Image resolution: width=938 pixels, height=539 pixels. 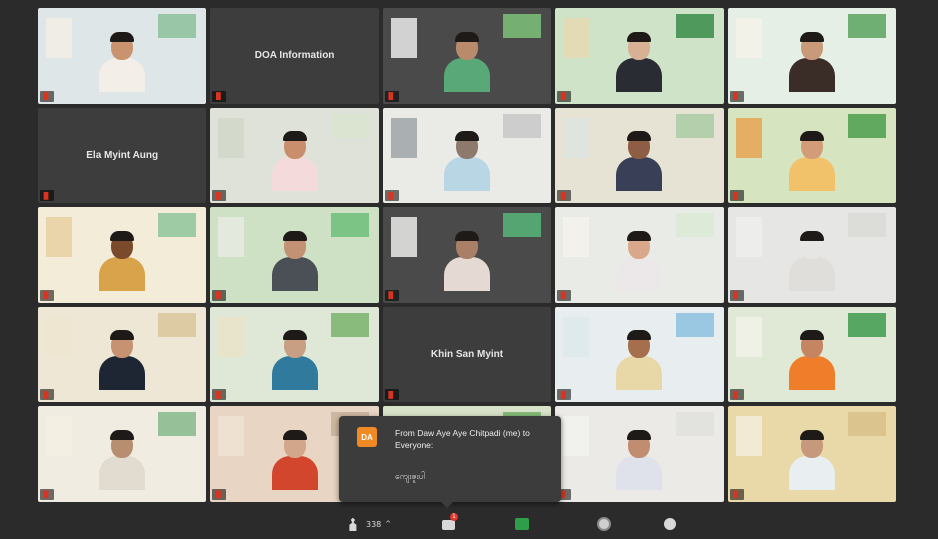 I want to click on chat-sender-avatar: DA, so click(x=367, y=437).